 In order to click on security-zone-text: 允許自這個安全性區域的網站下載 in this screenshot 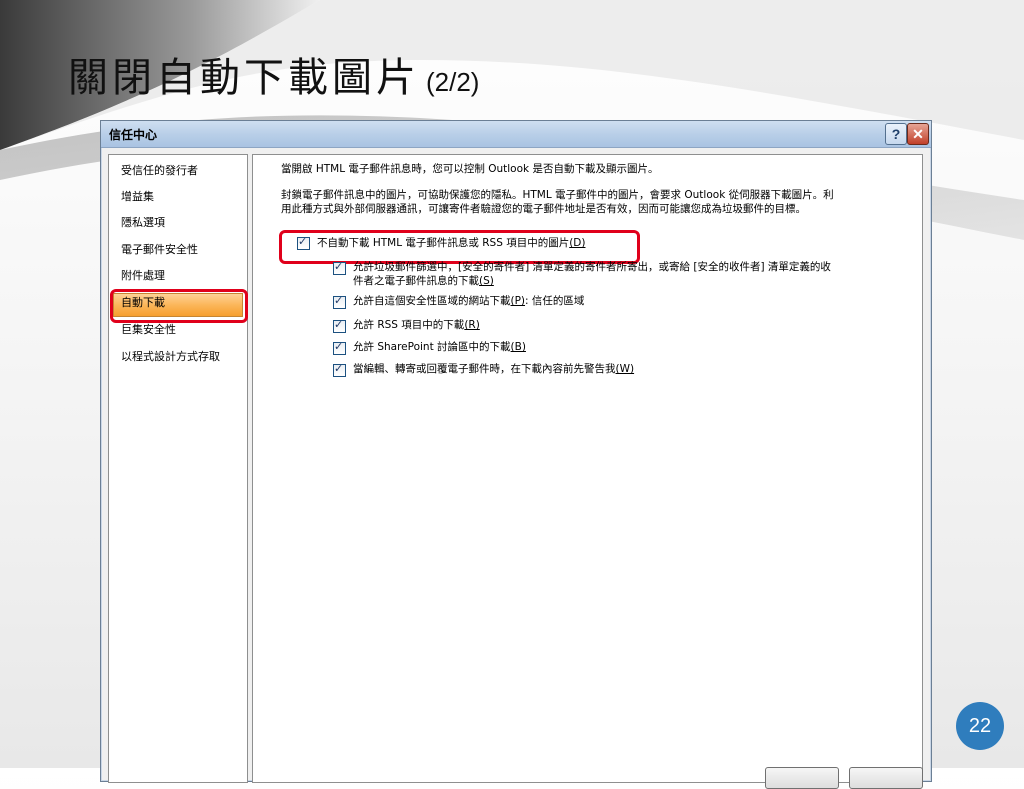, I will do `click(432, 301)`.